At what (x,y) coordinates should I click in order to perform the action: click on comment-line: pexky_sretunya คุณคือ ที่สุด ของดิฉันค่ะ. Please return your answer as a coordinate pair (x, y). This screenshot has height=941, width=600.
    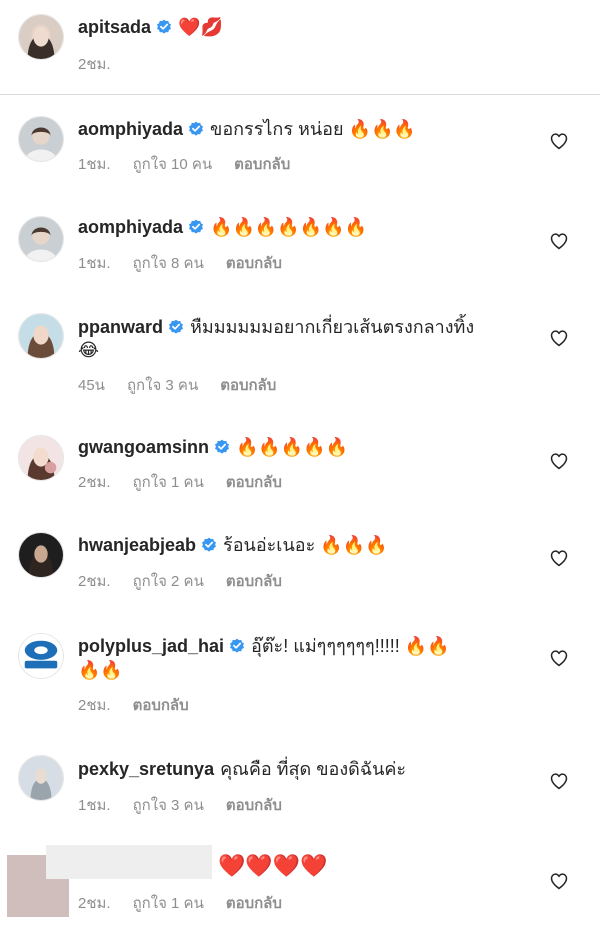
    Looking at the image, I should click on (304, 769).